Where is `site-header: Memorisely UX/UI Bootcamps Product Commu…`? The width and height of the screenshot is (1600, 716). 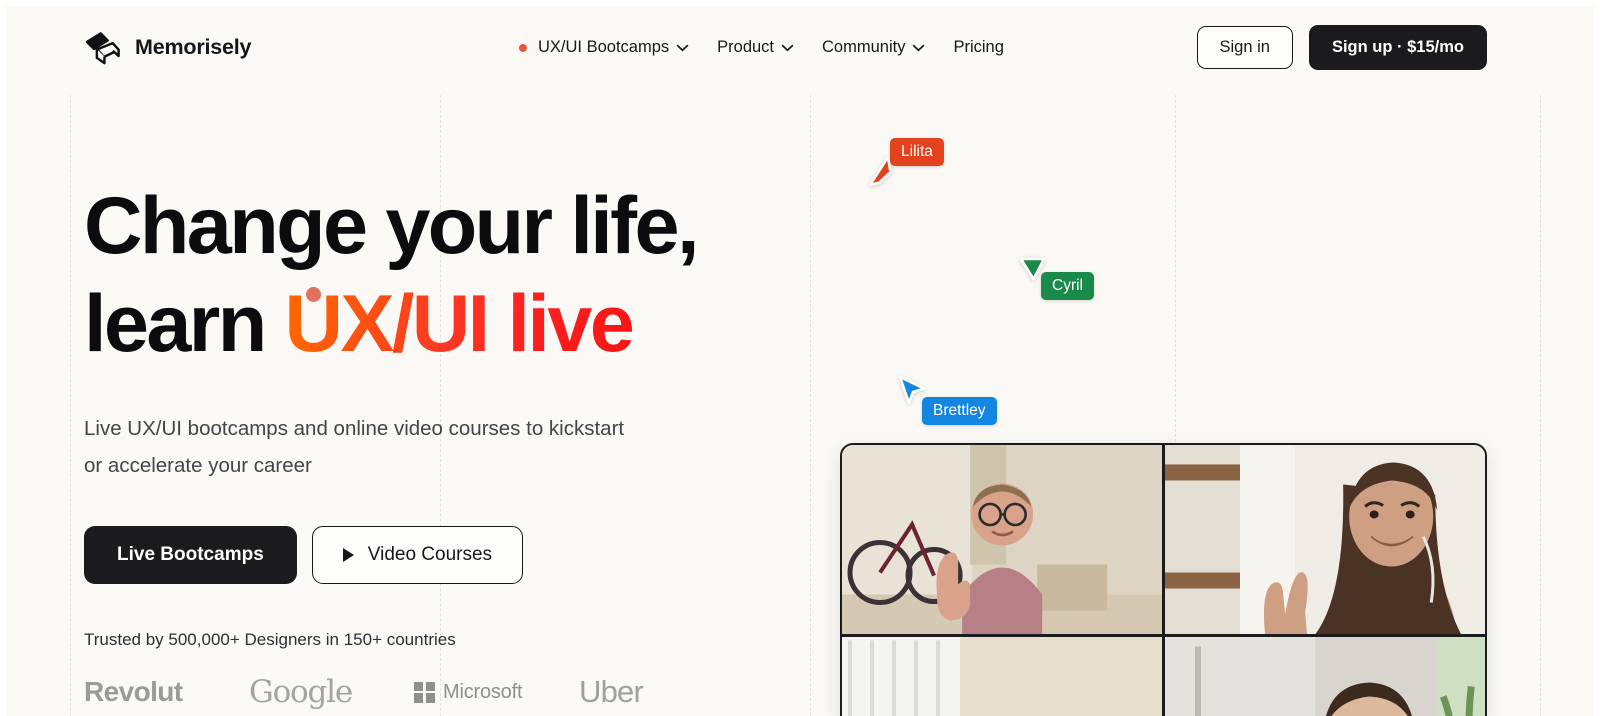
site-header: Memorisely UX/UI Bootcamps Product Commu… is located at coordinates (800, 47).